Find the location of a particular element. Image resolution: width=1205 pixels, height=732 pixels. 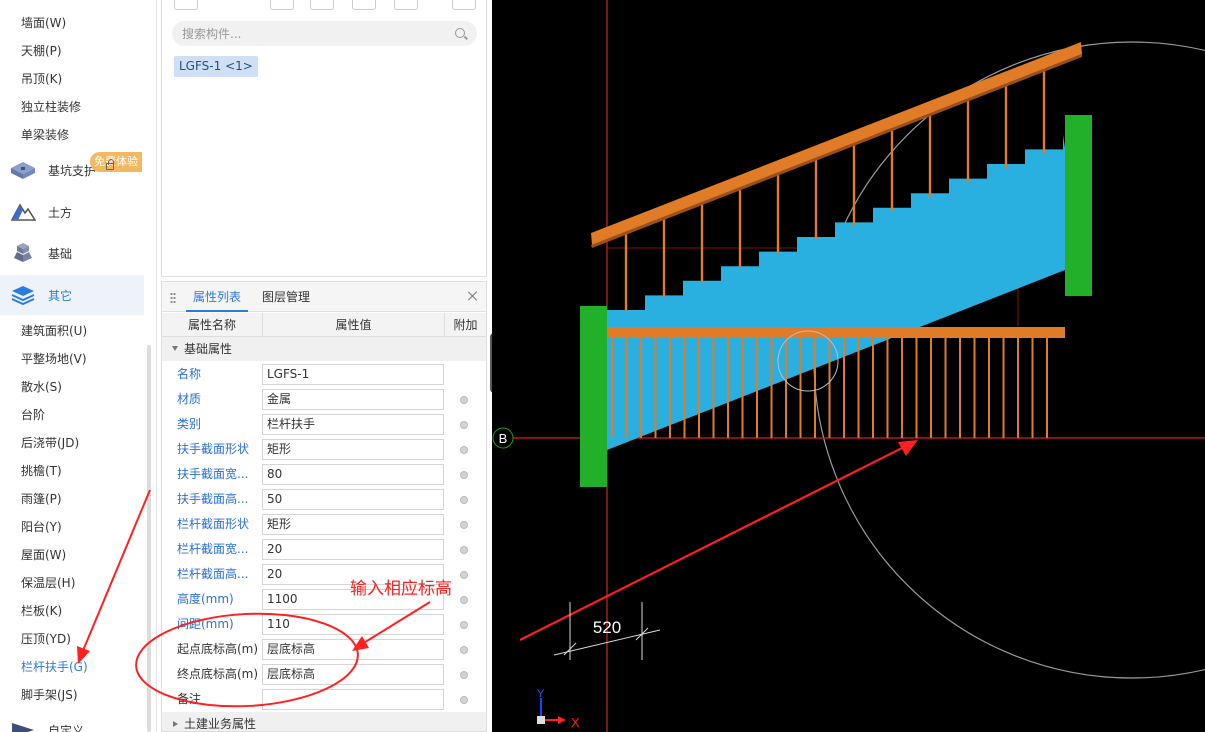

property-value-field: 金属 is located at coordinates (353, 399).